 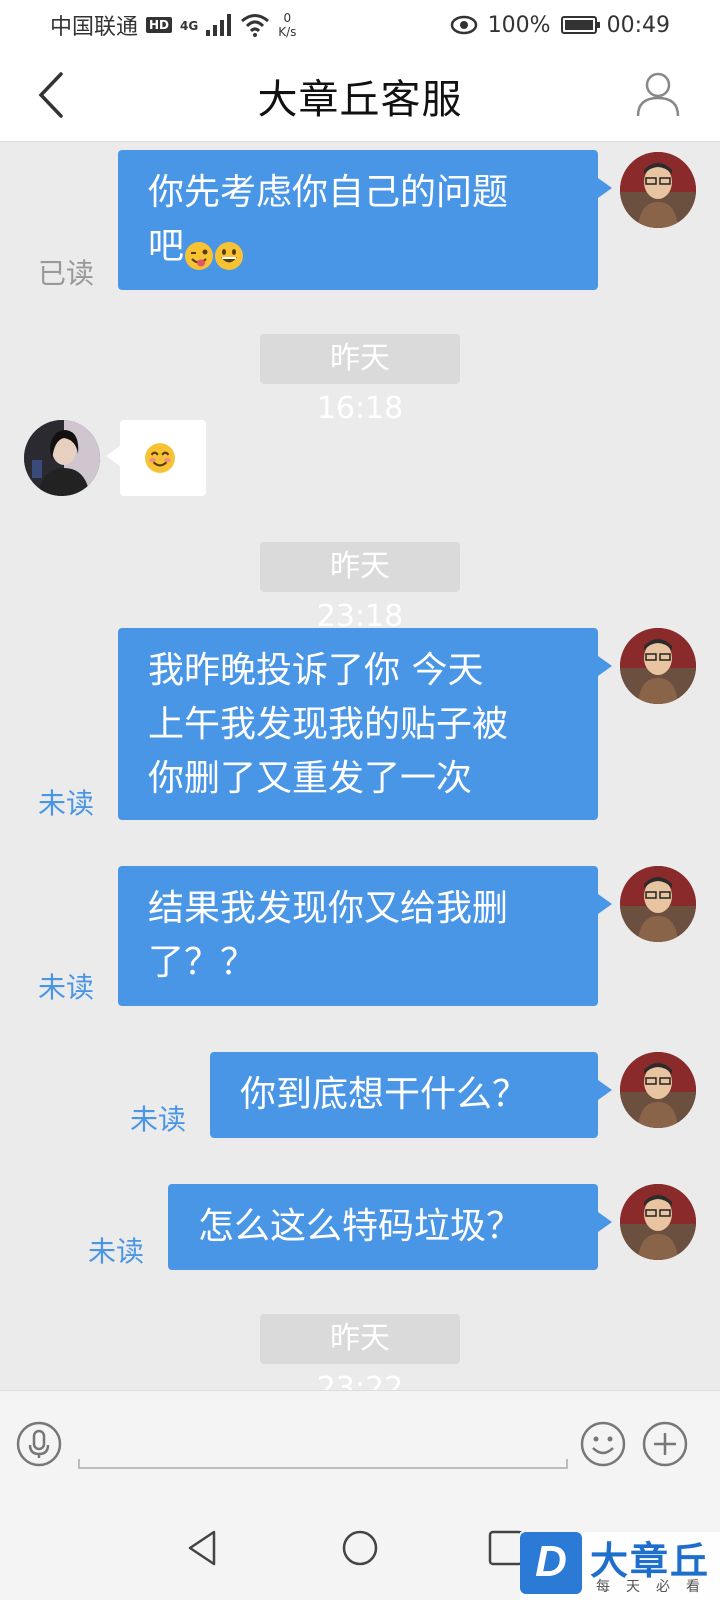 What do you see at coordinates (316, 670) in the screenshot?
I see `message-line: 我昨晚投诉了你 今天` at bounding box center [316, 670].